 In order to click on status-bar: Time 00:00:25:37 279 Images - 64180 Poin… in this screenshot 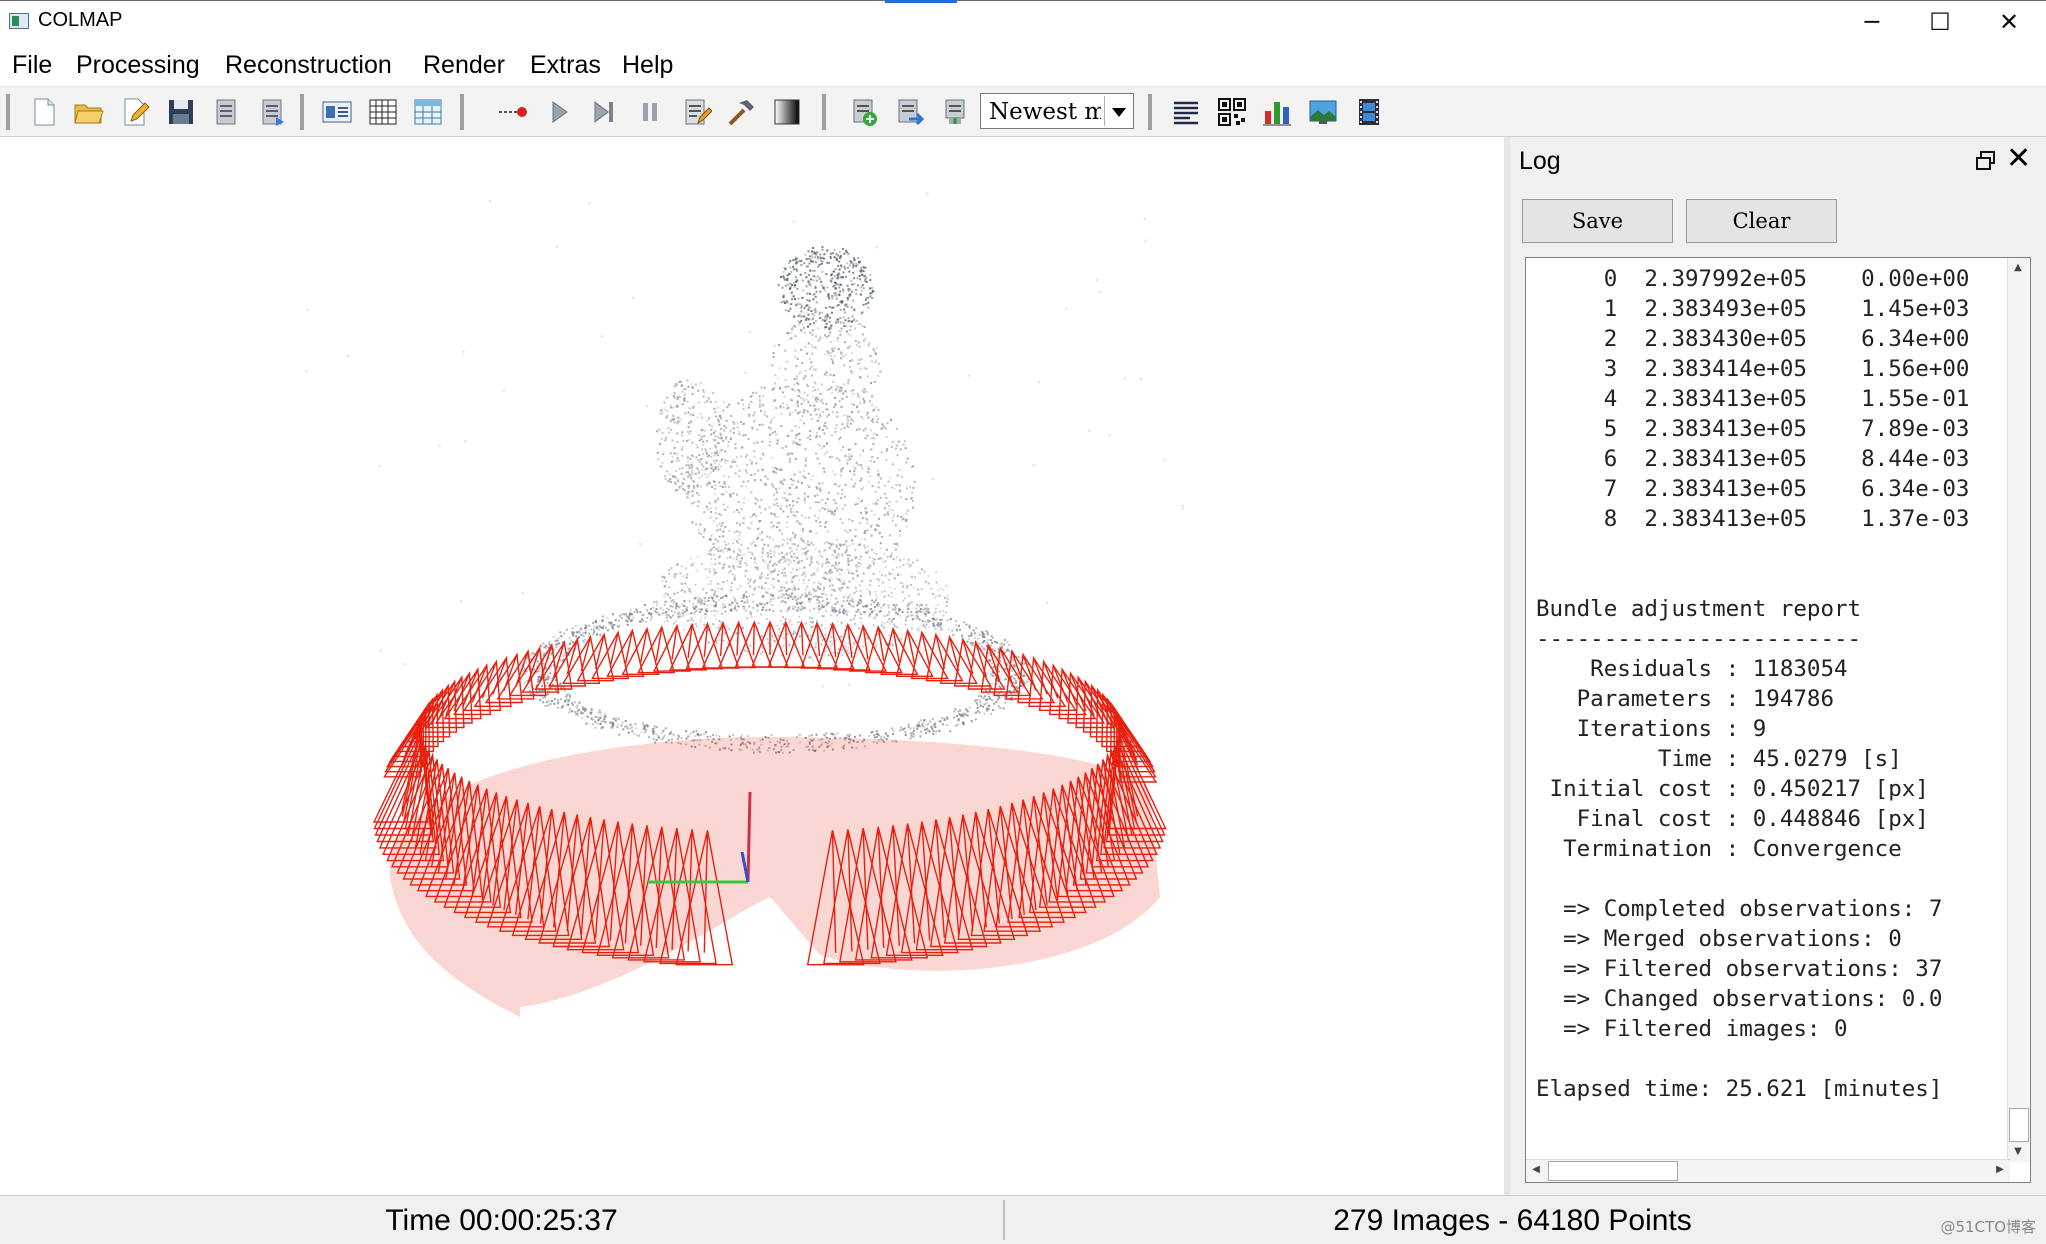, I will do `click(1023, 1219)`.